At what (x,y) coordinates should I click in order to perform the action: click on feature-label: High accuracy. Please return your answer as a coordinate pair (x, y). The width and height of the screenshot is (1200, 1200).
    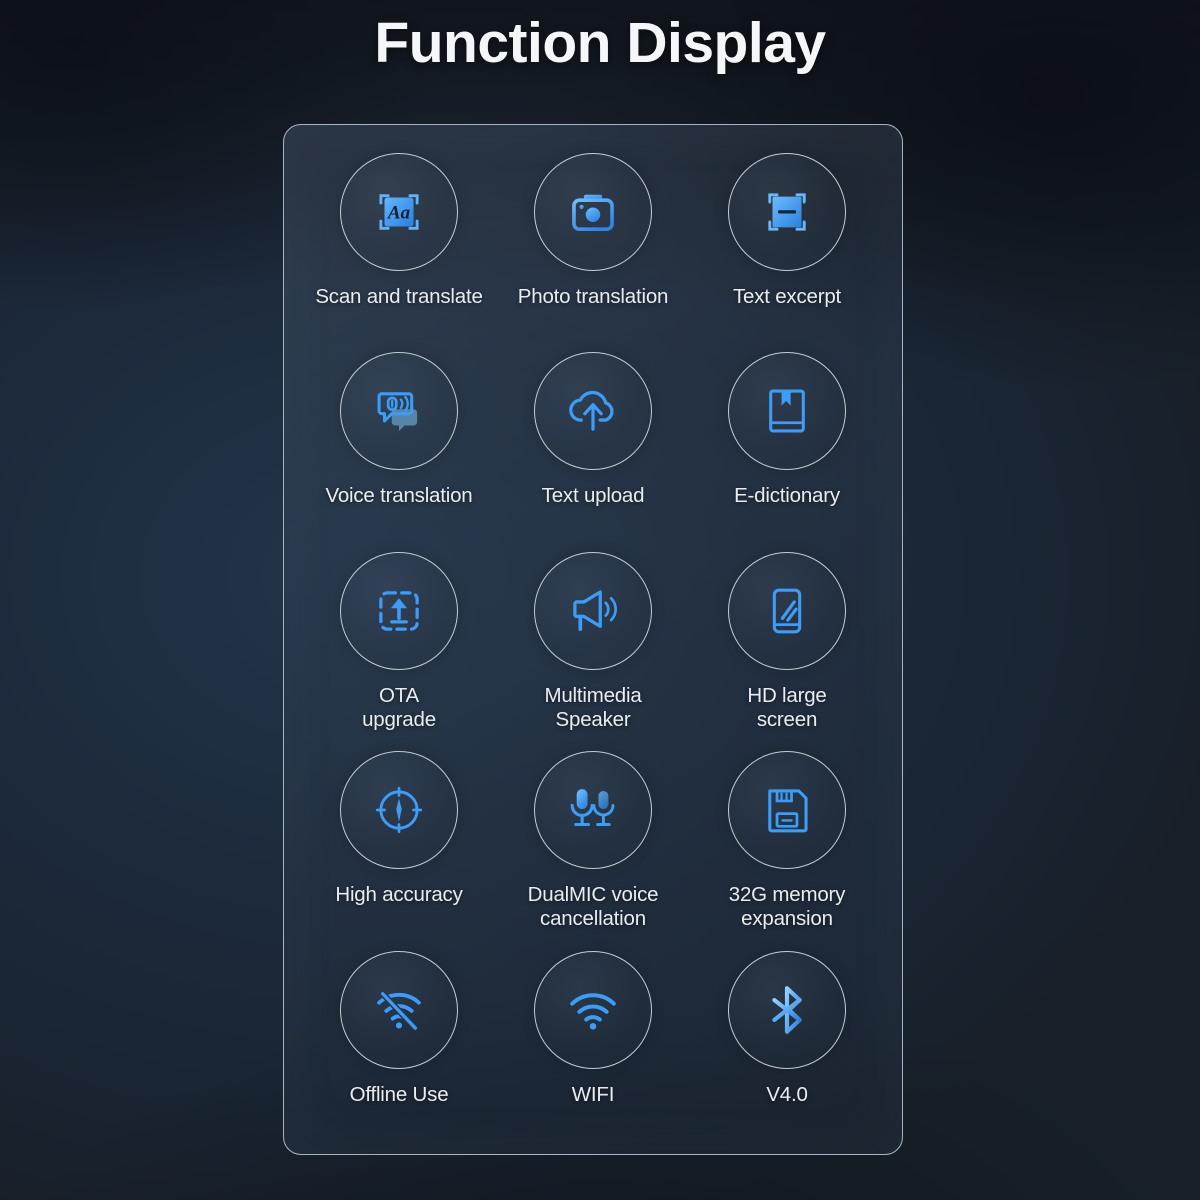
    Looking at the image, I should click on (399, 895).